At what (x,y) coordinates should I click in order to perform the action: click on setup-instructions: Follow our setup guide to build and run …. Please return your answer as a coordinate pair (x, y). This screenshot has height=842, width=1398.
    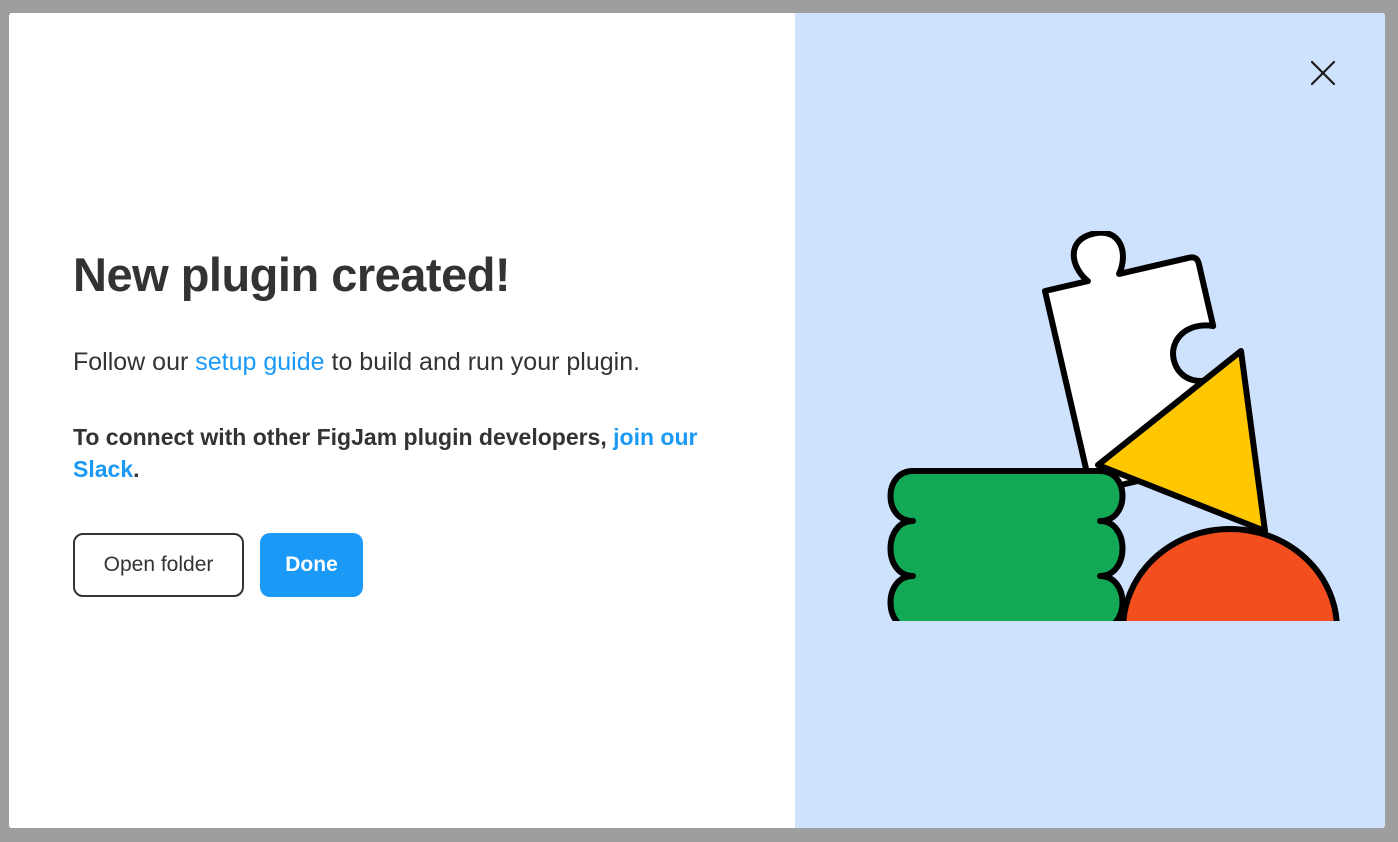
    Looking at the image, I should click on (356, 362).